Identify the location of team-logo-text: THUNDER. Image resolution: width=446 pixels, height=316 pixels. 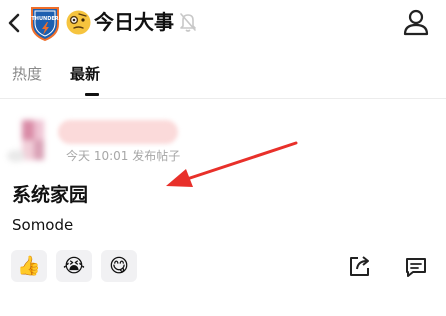
(44, 19).